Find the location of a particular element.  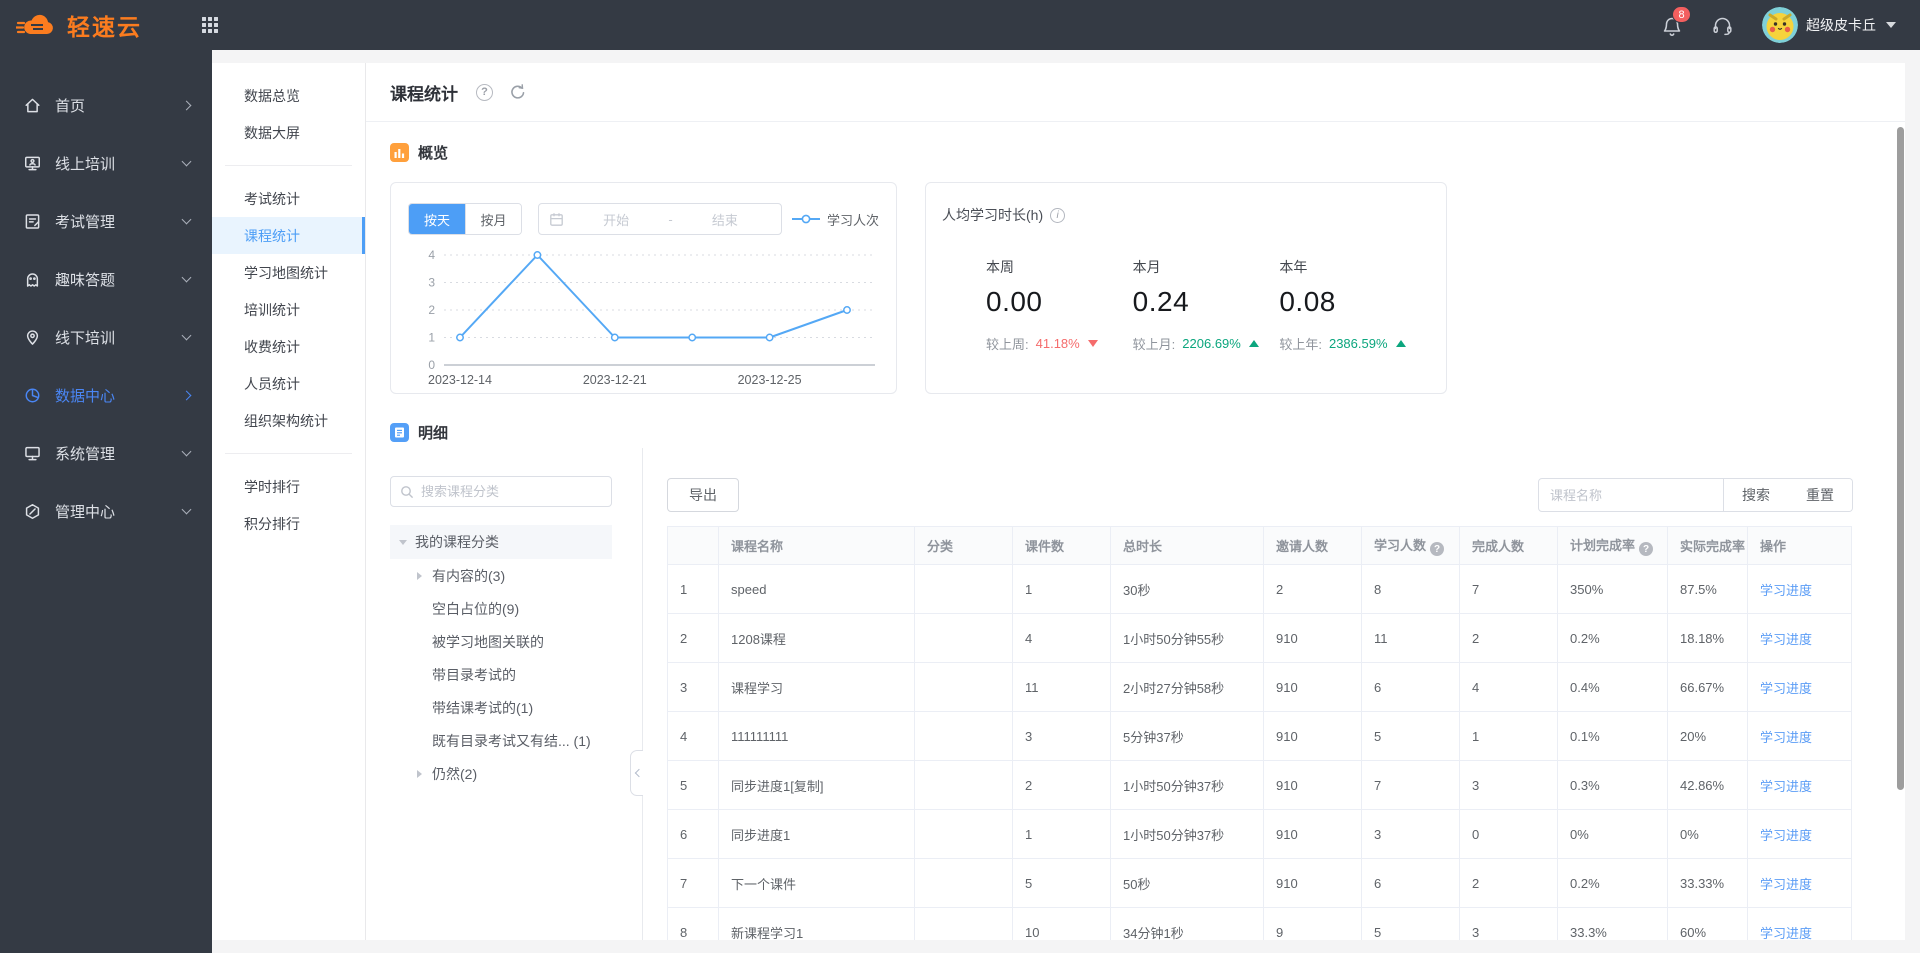

tree-item: 既有目录考试又有结... (1) is located at coordinates (501, 740).